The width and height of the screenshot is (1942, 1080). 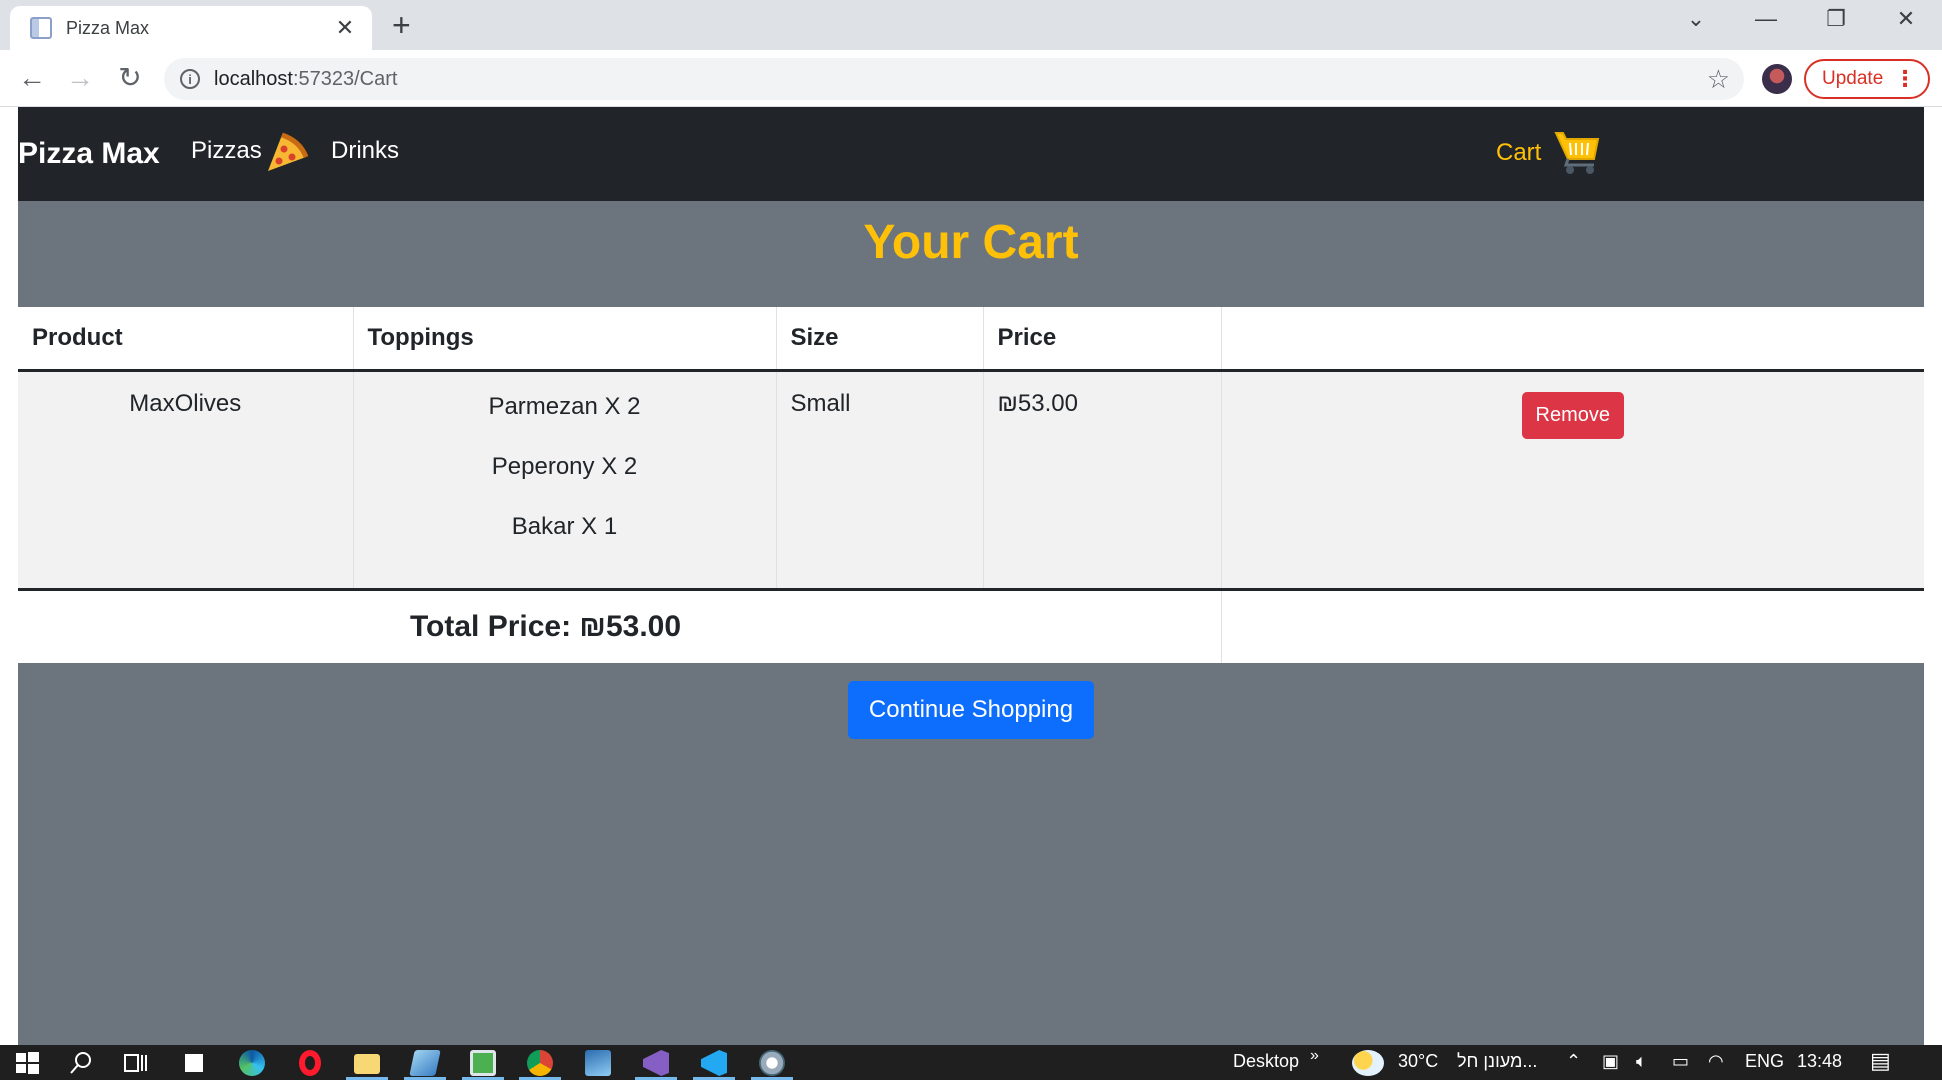 What do you see at coordinates (1418, 1061) in the screenshot?
I see `weather-temperature: 30°C` at bounding box center [1418, 1061].